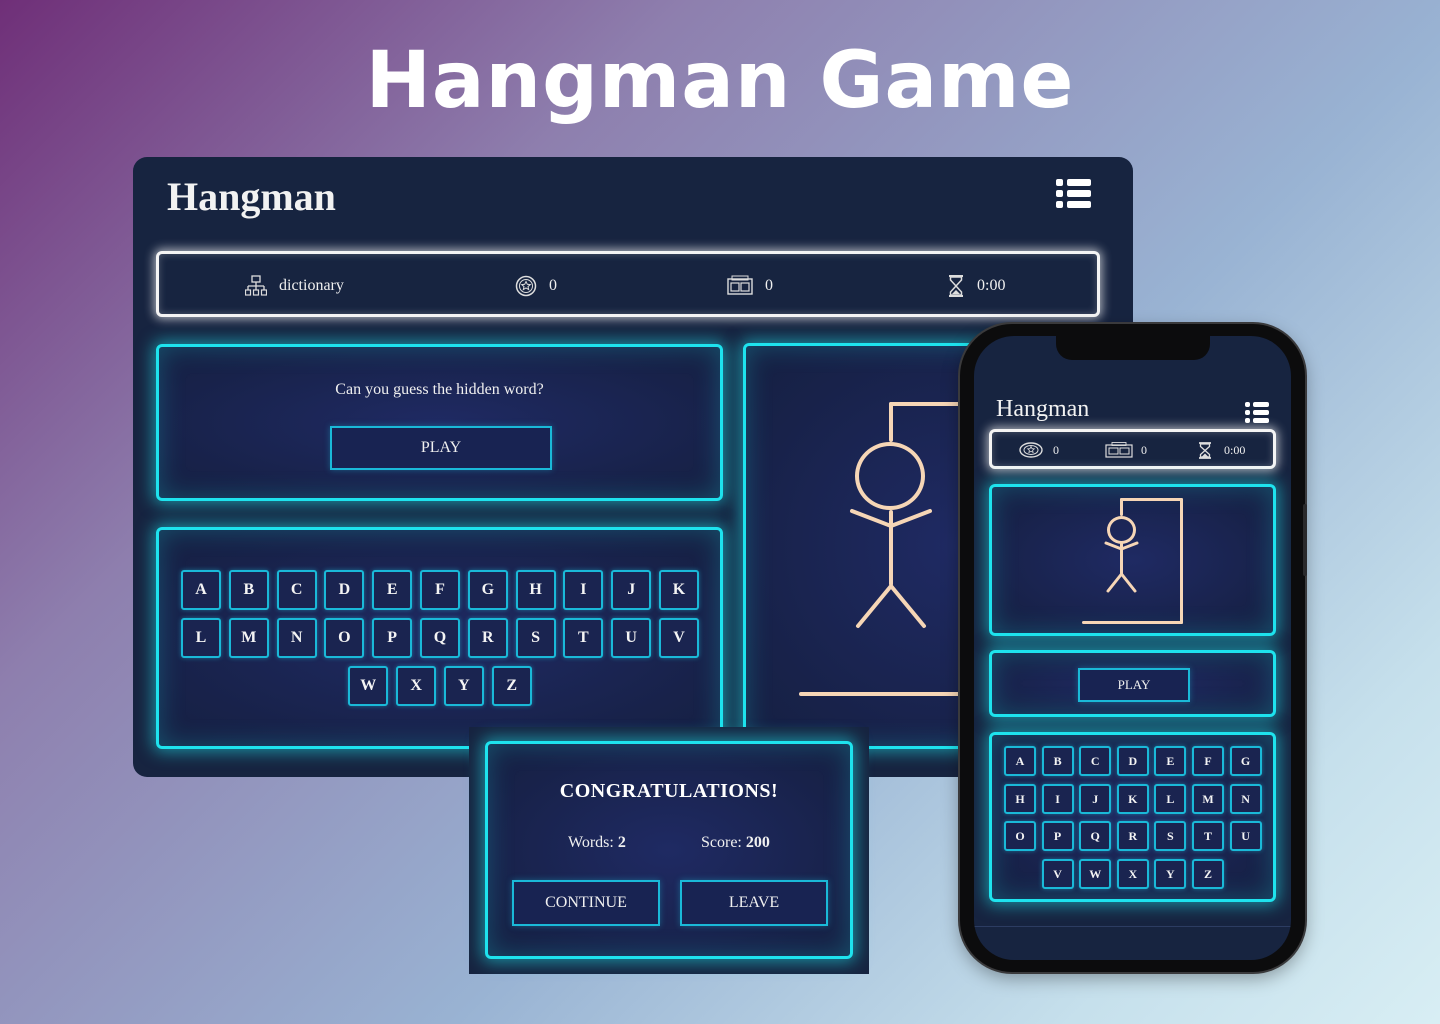 Image resolution: width=1440 pixels, height=1024 pixels. What do you see at coordinates (1095, 873) in the screenshot?
I see `mobile-key-w: W` at bounding box center [1095, 873].